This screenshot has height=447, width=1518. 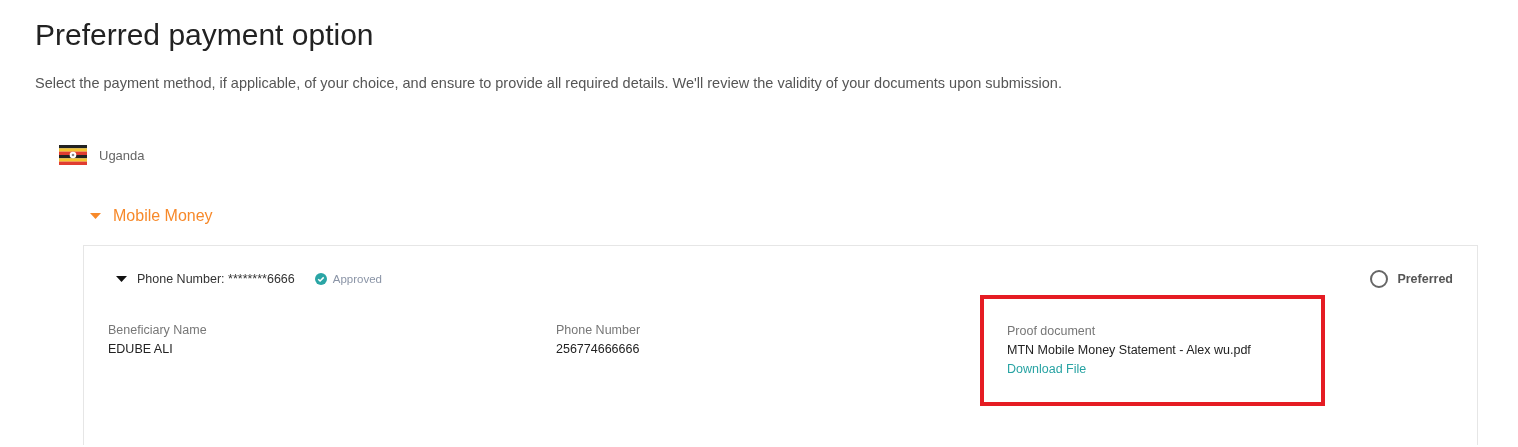 I want to click on preferred-radio, so click(x=1379, y=279).